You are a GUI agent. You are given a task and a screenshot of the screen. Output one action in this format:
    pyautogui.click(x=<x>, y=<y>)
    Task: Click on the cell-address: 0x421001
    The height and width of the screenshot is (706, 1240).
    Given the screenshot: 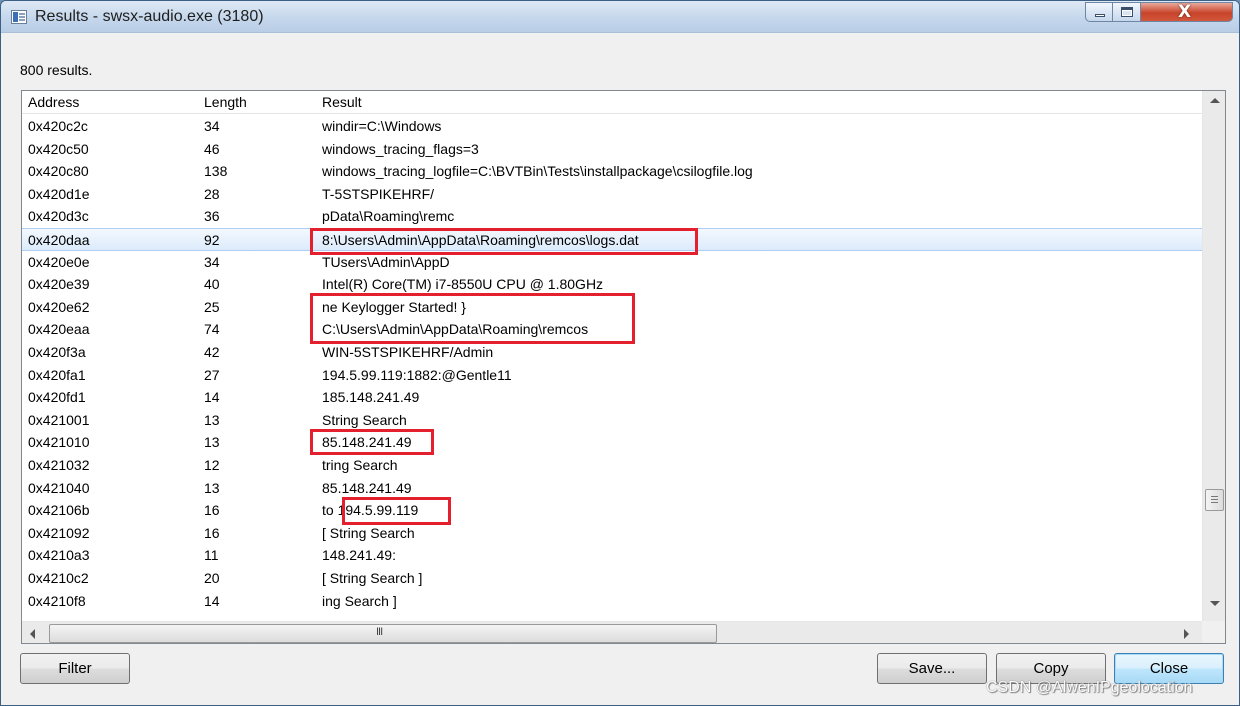 What is the action you would take?
    pyautogui.click(x=59, y=419)
    